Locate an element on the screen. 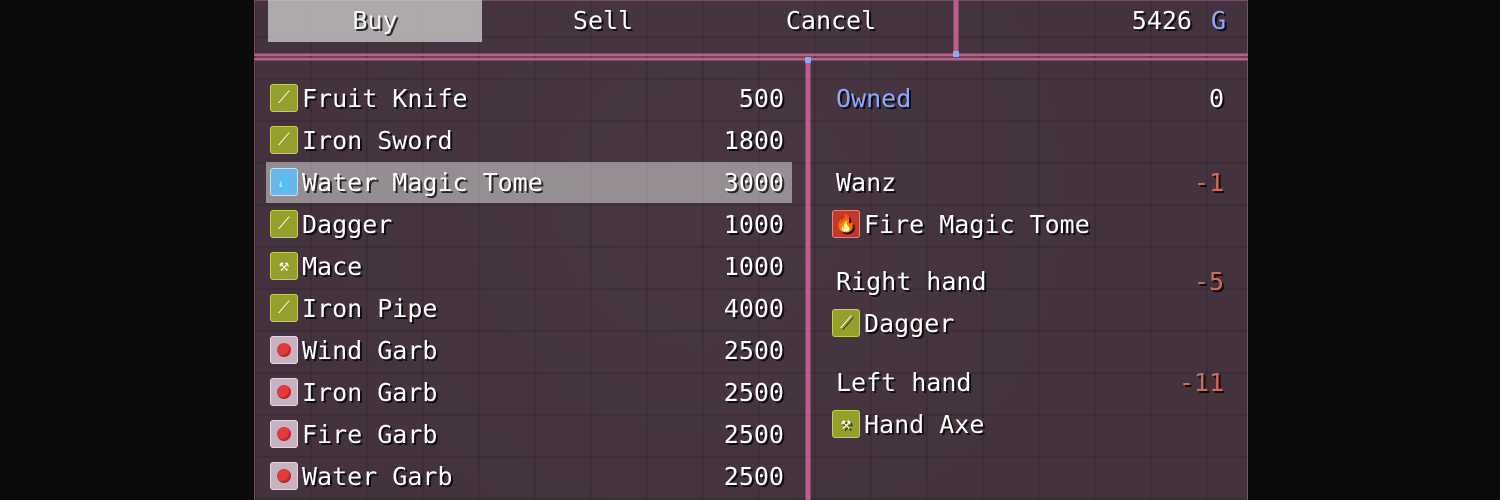  fire-icon: 🔥 is located at coordinates (846, 224).